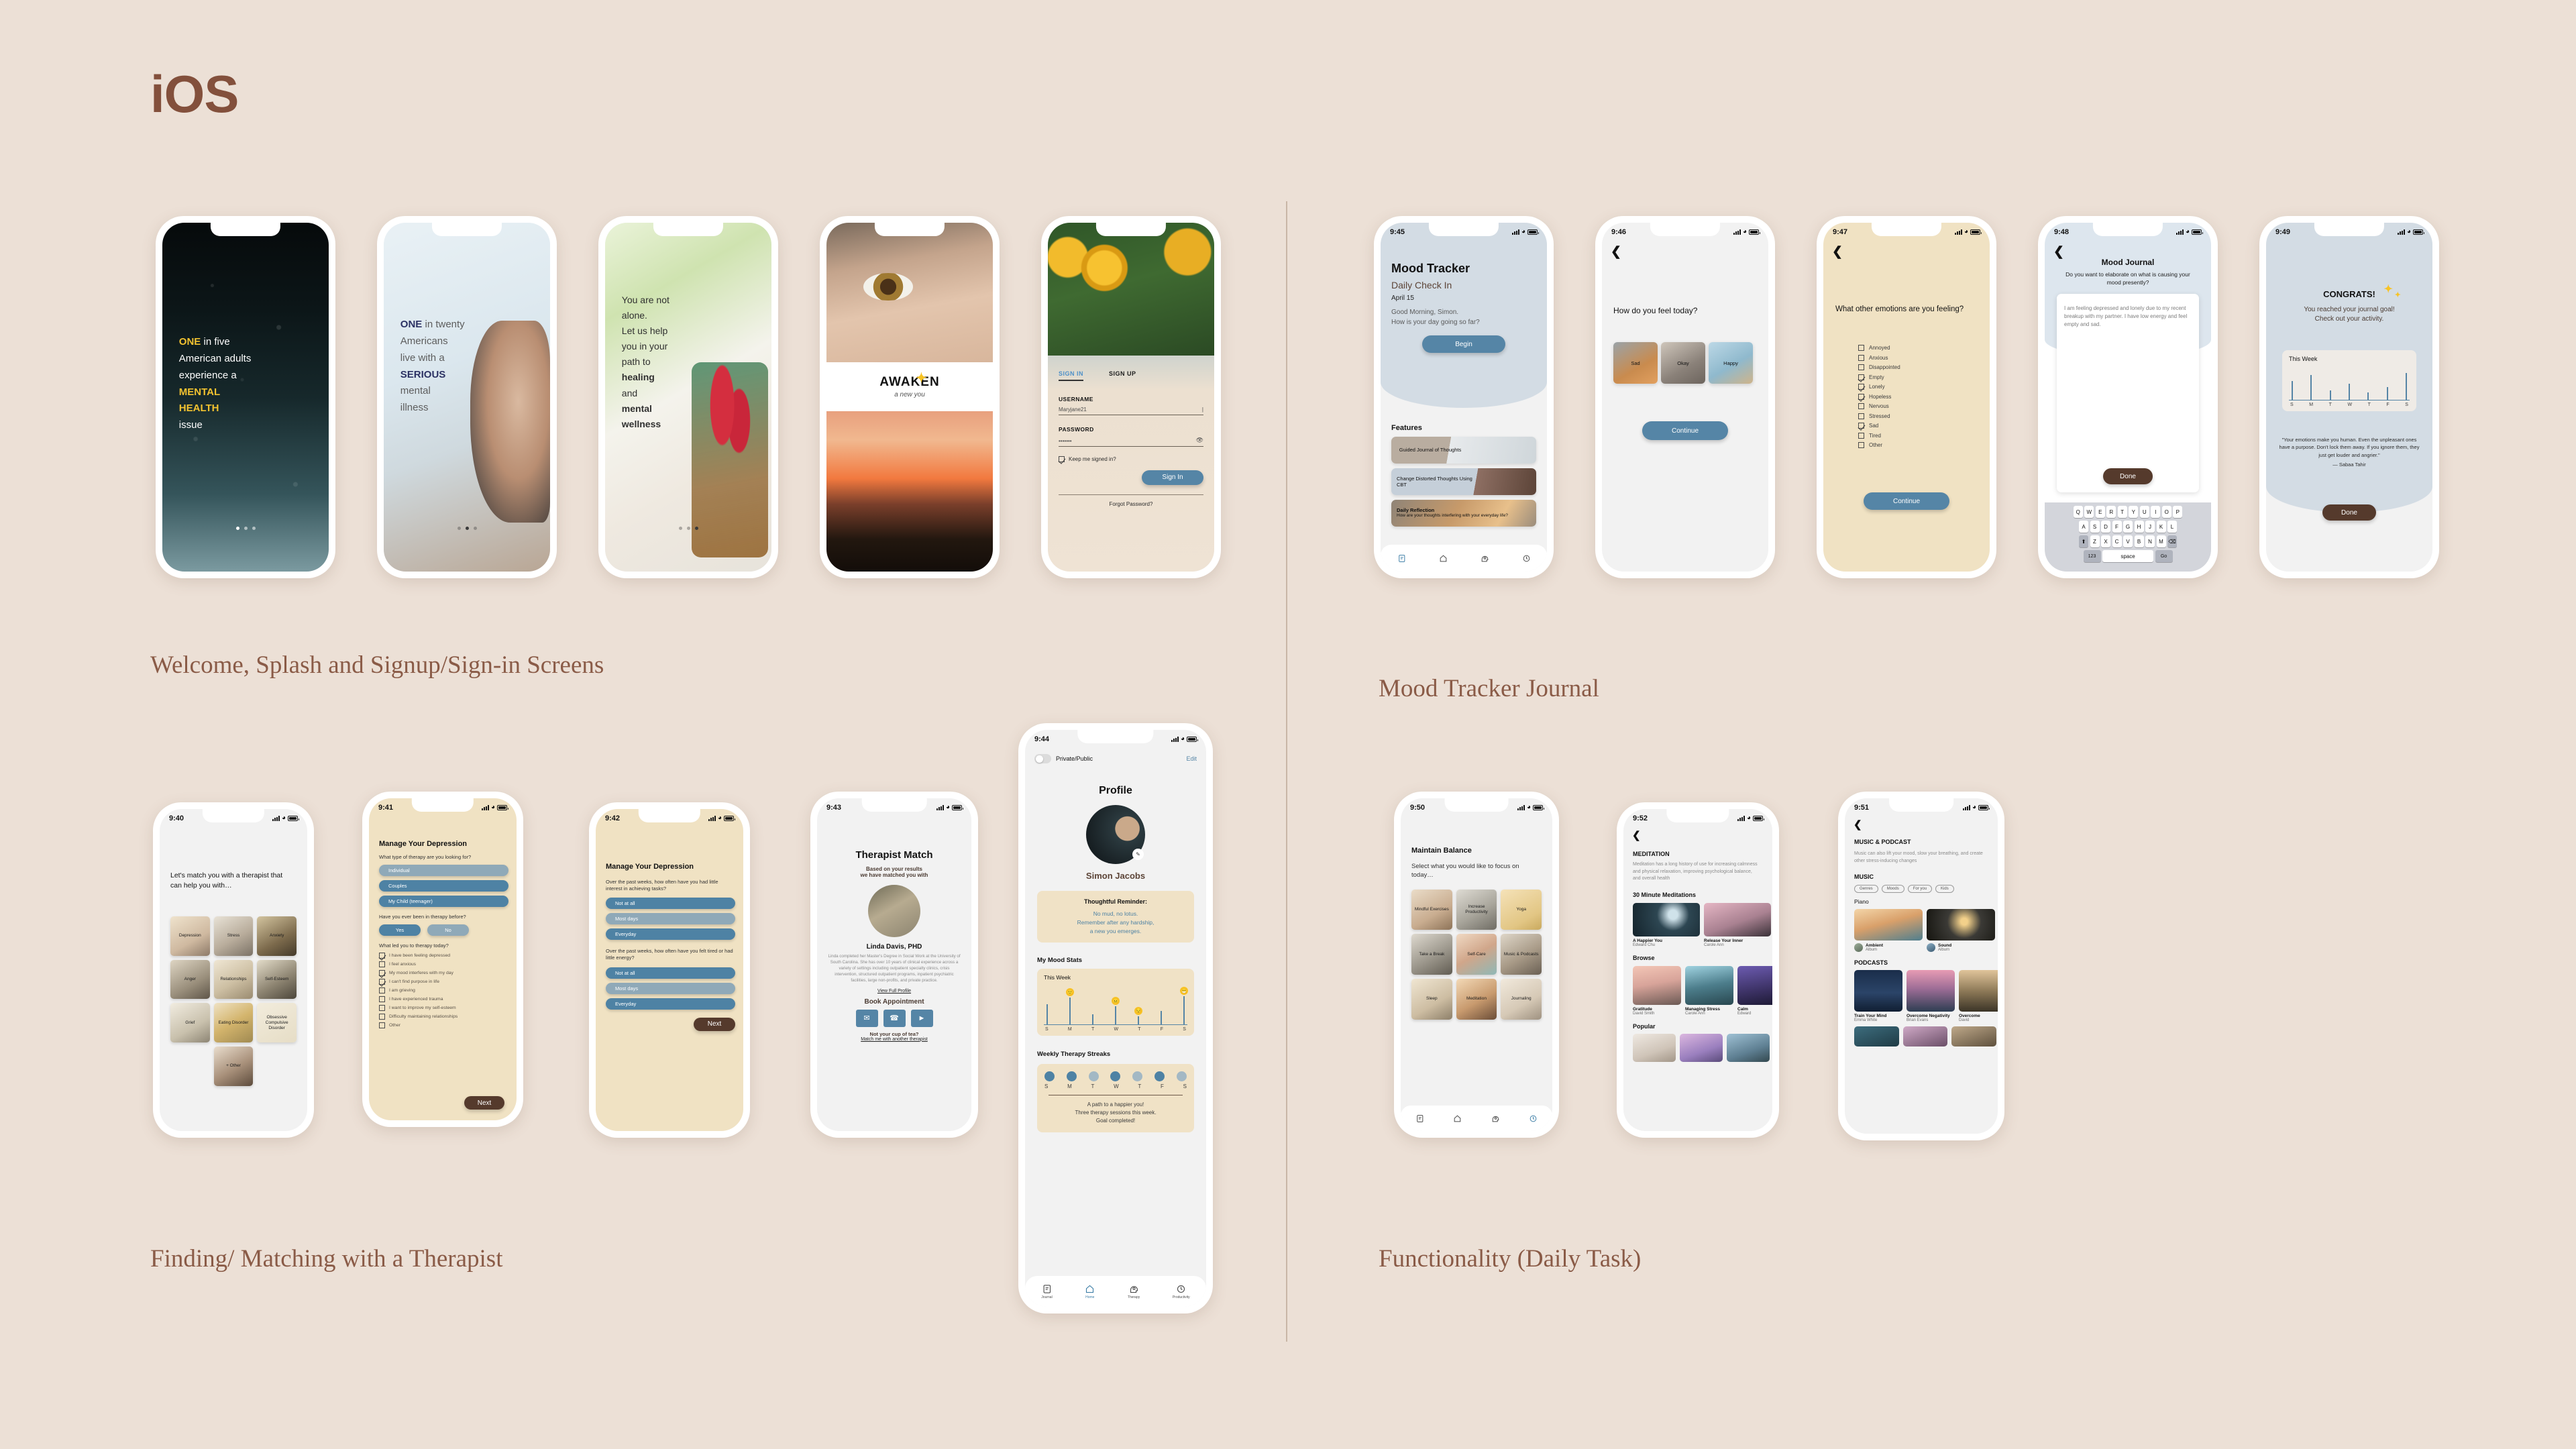 This screenshot has height=1449, width=2576. What do you see at coordinates (2117, 527) in the screenshot?
I see `key-f: F` at bounding box center [2117, 527].